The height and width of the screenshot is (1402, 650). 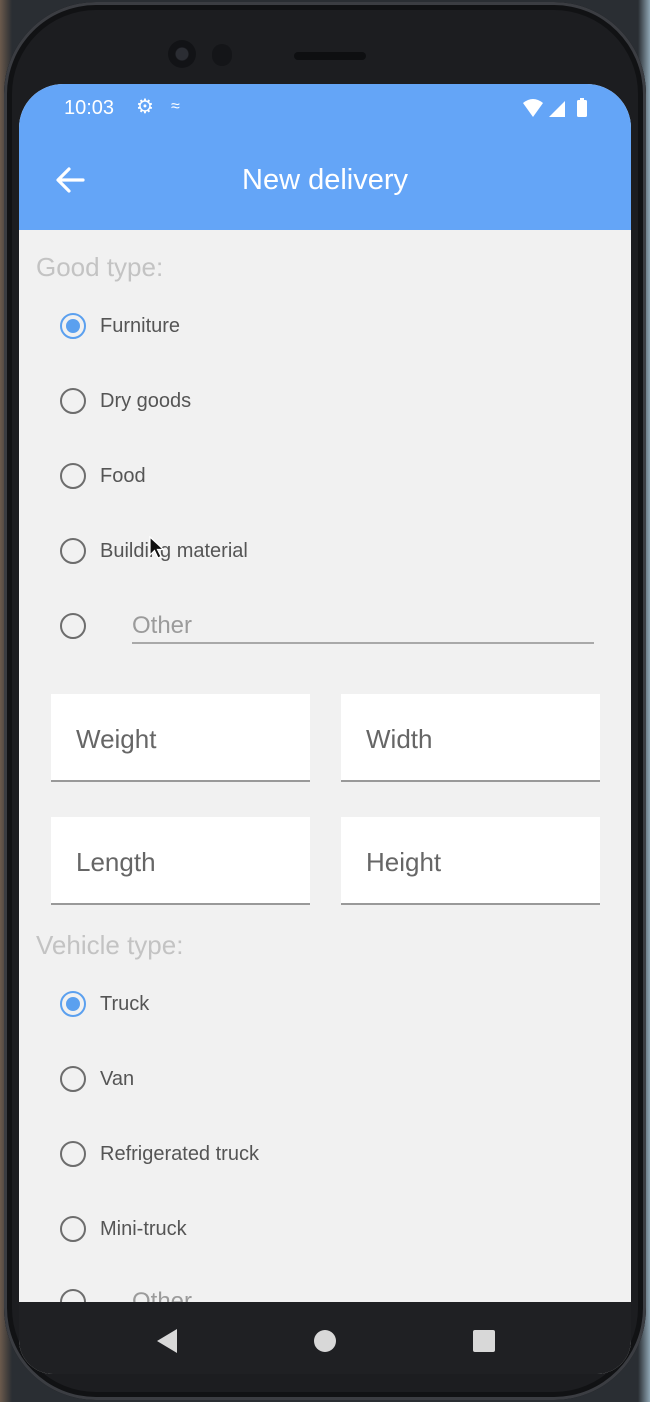 I want to click on radio-label: Mini-truck, so click(x=143, y=1228).